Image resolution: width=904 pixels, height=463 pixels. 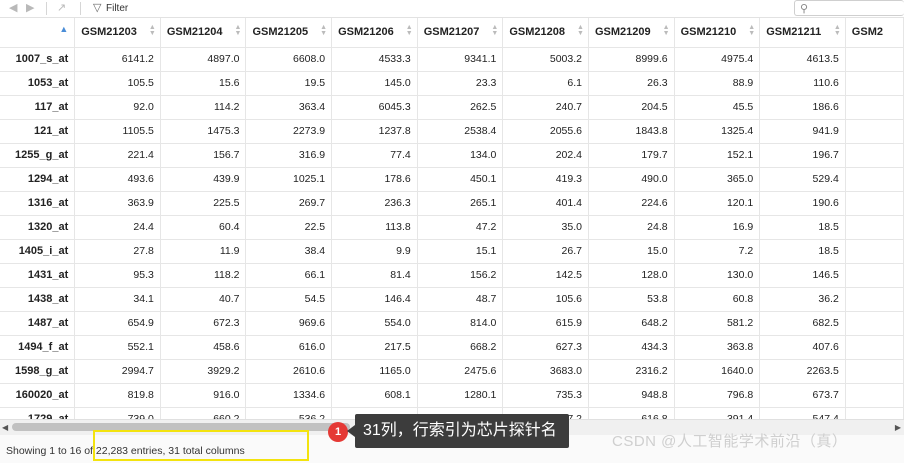 What do you see at coordinates (374, 299) in the screenshot?
I see `table-cell: 146.4` at bounding box center [374, 299].